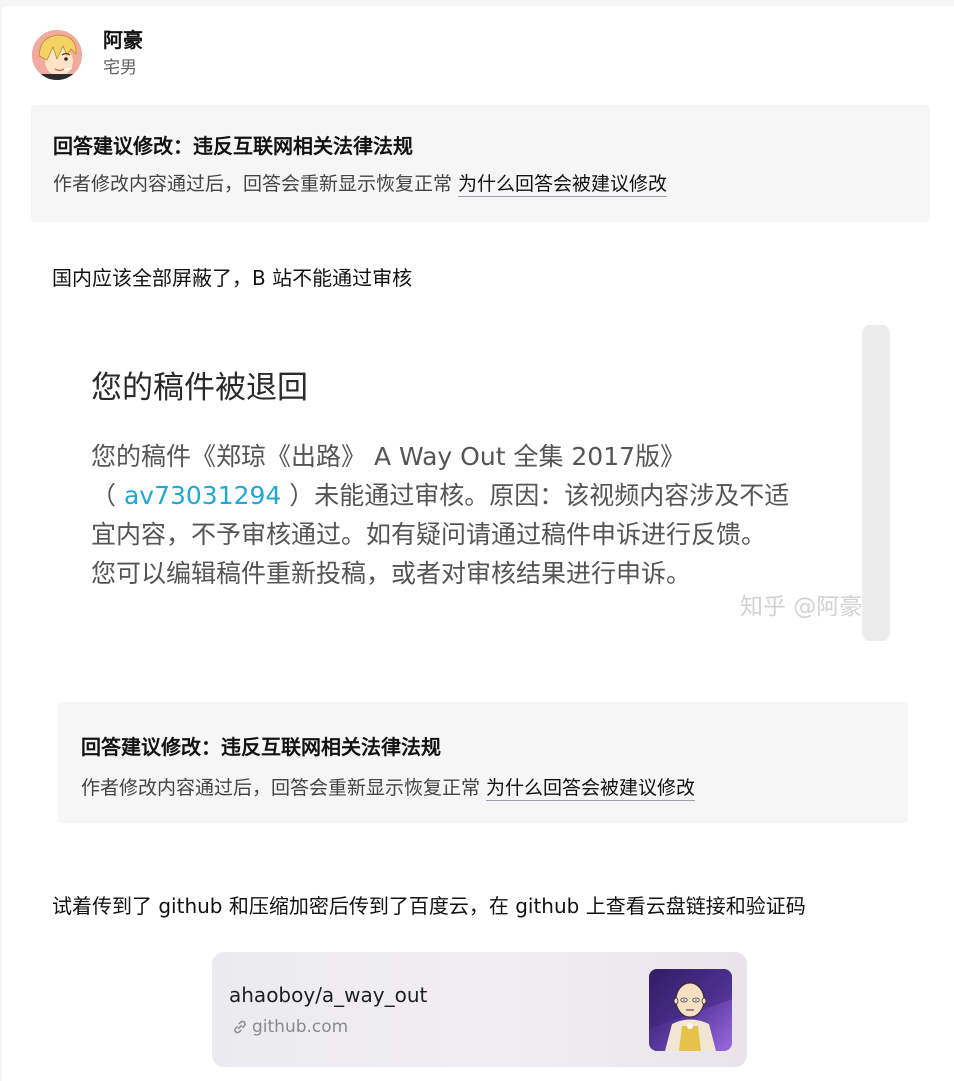  Describe the element at coordinates (233, 146) in the screenshot. I see `notice-title: 回答建议修改：违反互联网相关法律法规` at that location.